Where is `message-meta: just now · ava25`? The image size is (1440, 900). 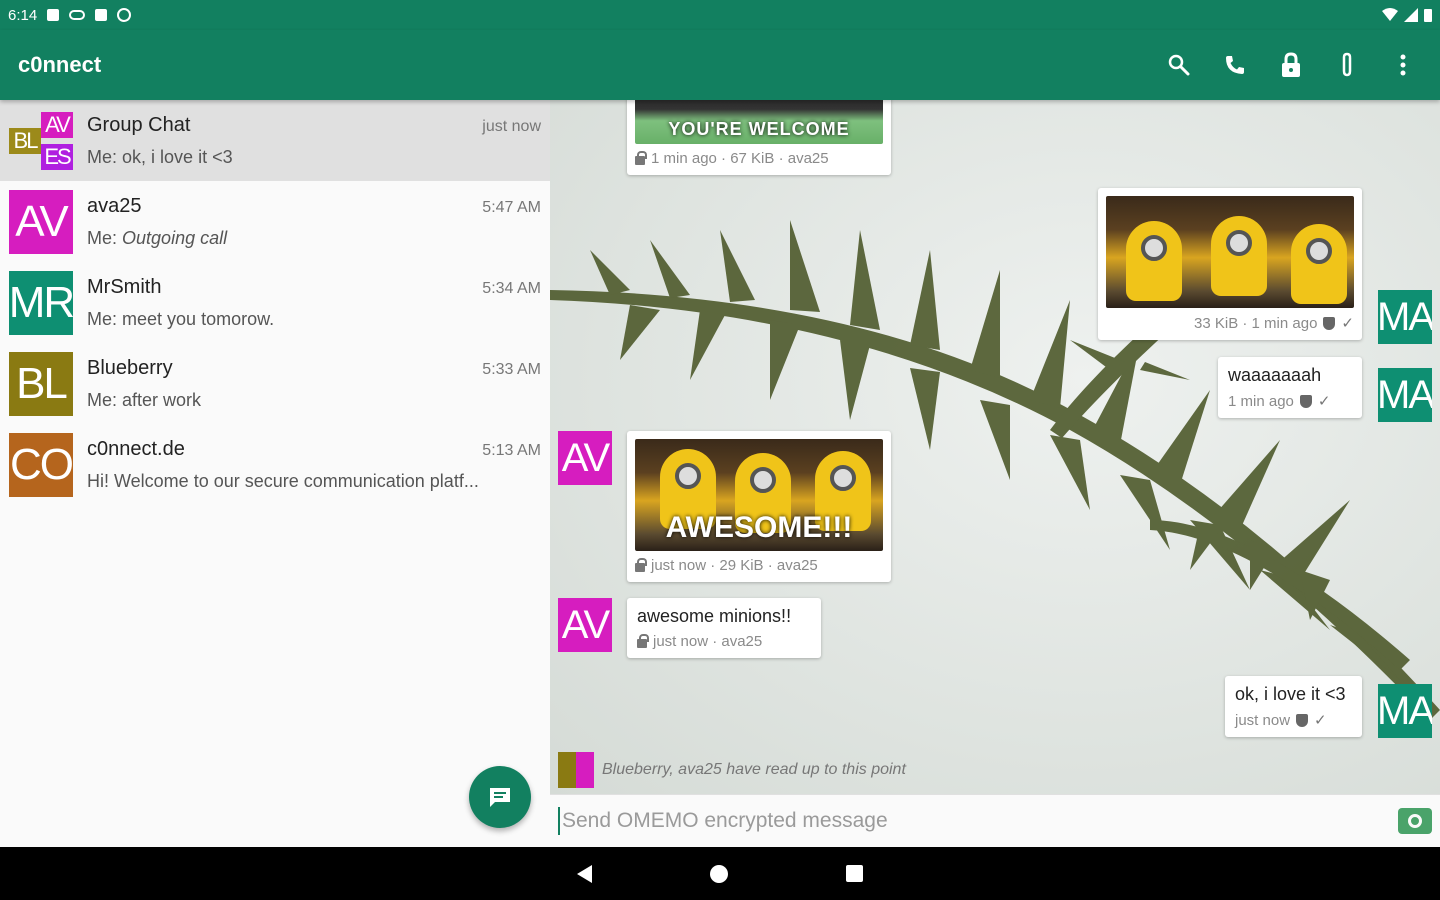
message-meta: just now · ava25 is located at coordinates (708, 641).